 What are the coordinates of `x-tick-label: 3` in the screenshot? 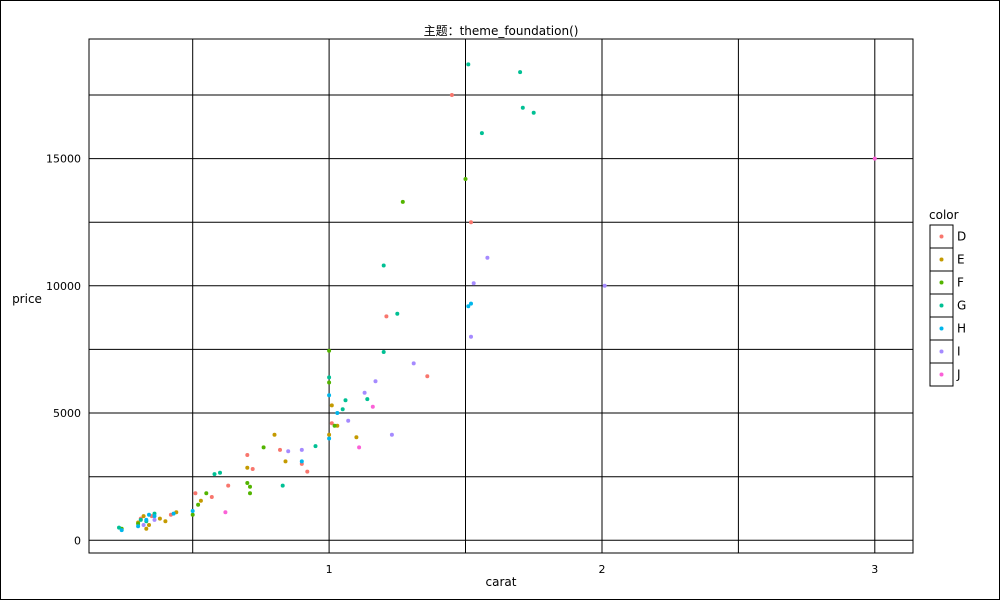 It's located at (874, 569).